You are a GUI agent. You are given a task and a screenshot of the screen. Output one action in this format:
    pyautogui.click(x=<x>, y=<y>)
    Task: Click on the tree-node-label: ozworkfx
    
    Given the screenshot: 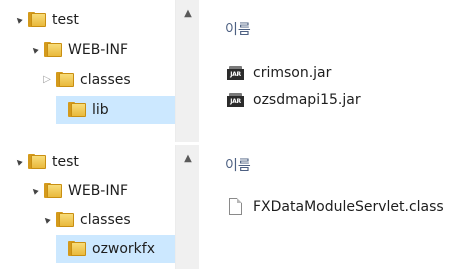 What is the action you would take?
    pyautogui.click(x=124, y=249)
    